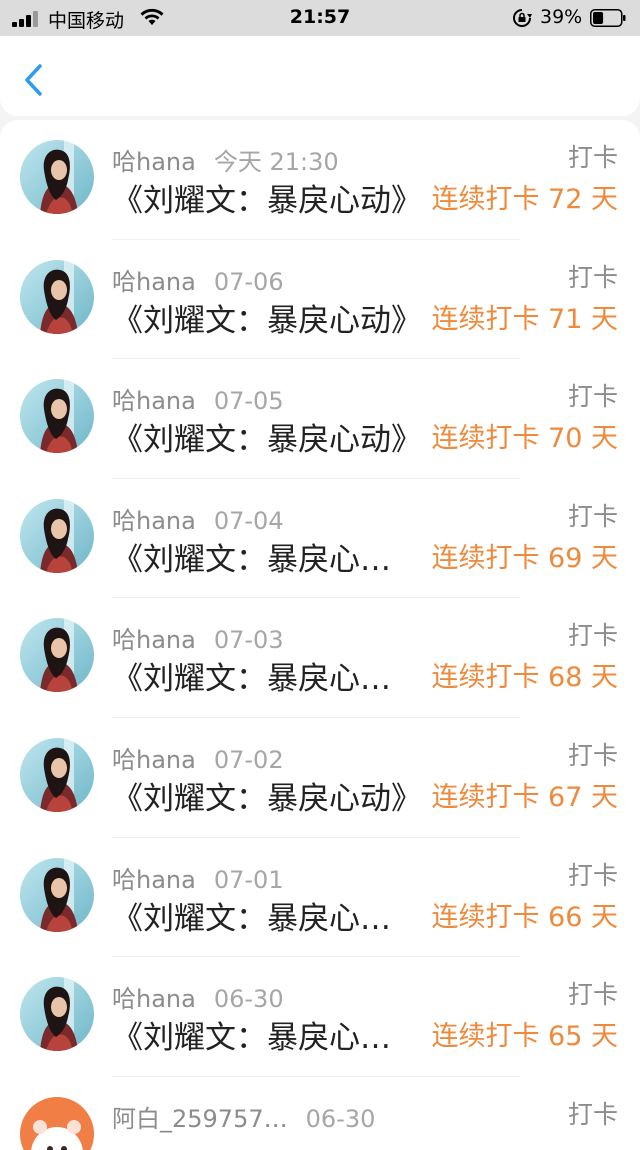 The image size is (640, 1150). I want to click on post-date: 07-03, so click(248, 640).